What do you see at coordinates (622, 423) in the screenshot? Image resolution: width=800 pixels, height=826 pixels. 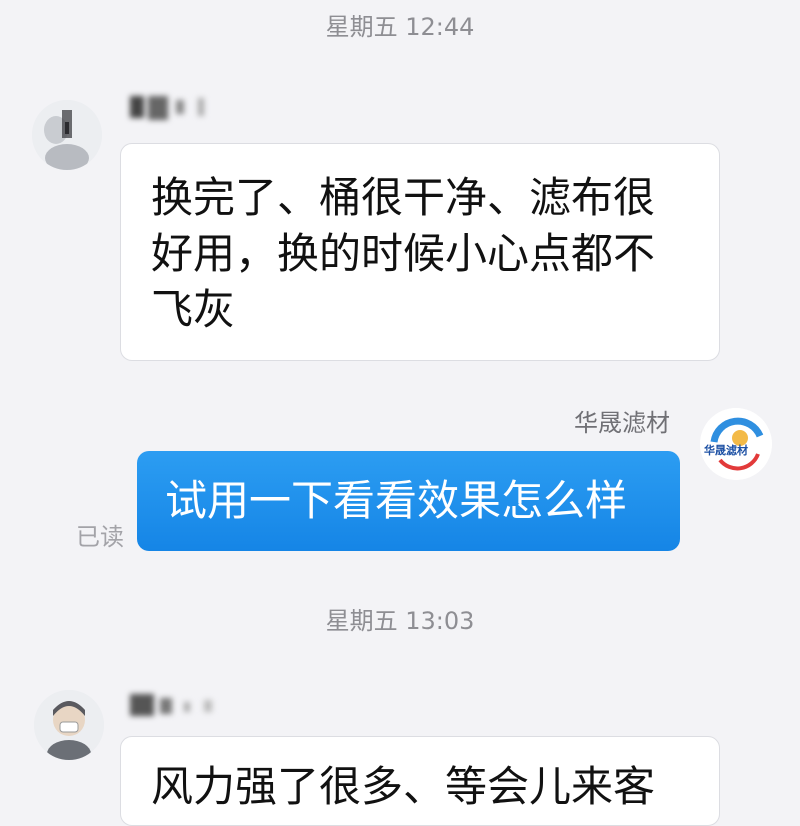 I see `sender-name: 华晟滤材` at bounding box center [622, 423].